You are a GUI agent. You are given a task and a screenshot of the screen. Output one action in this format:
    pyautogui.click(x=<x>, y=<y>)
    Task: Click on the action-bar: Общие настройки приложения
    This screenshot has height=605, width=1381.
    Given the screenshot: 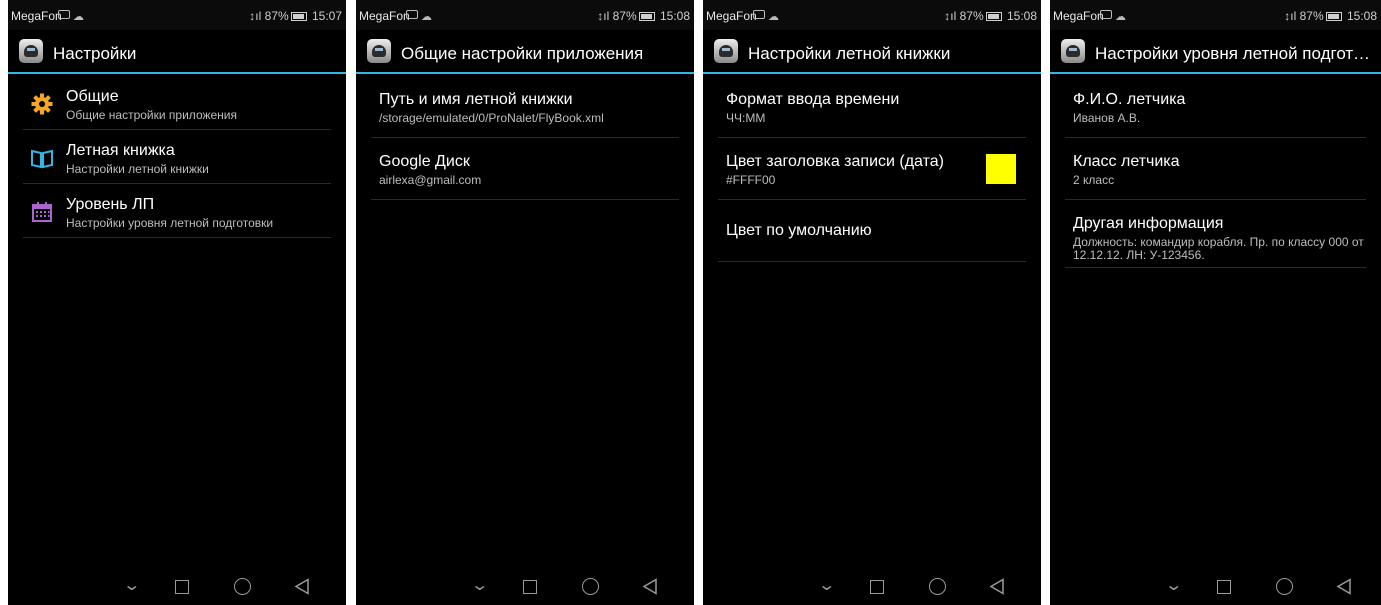 What is the action you would take?
    pyautogui.click(x=525, y=52)
    